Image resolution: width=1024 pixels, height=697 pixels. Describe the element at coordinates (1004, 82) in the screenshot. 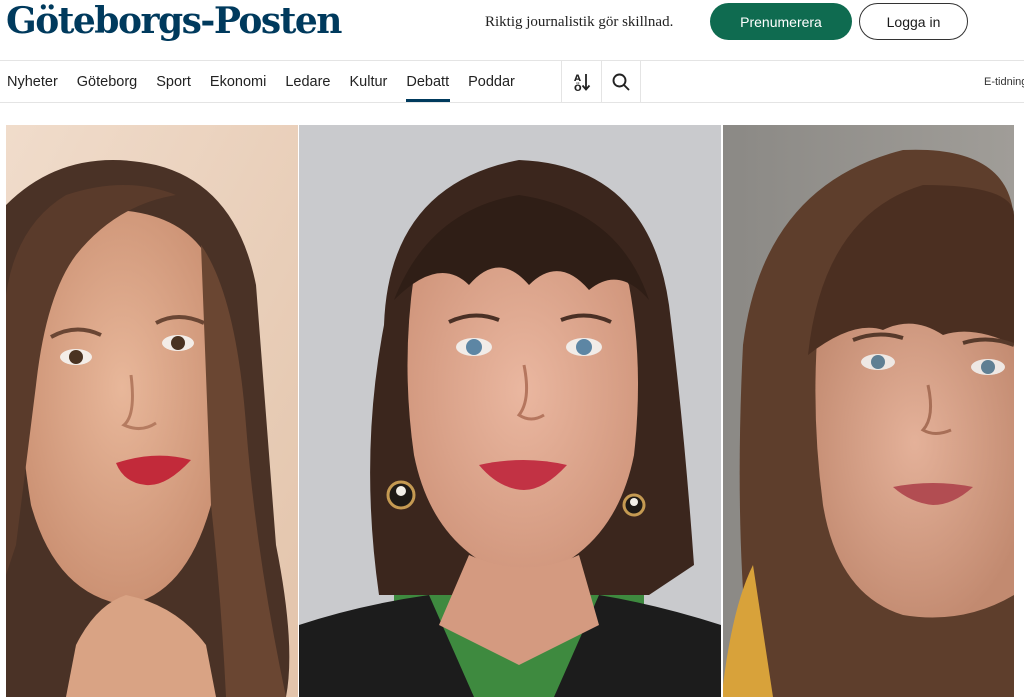

I see `e-tidning-link: E-tidning` at that location.